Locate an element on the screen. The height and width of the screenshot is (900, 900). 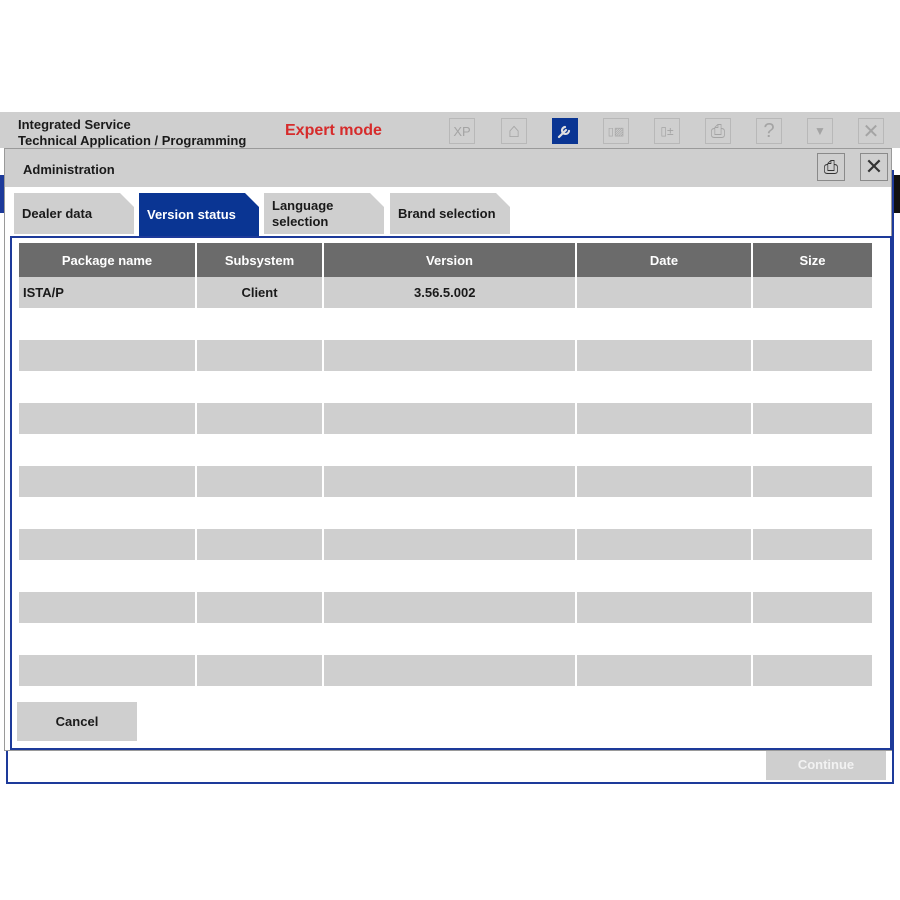
close-dialog-button: ✕ is located at coordinates (874, 167).